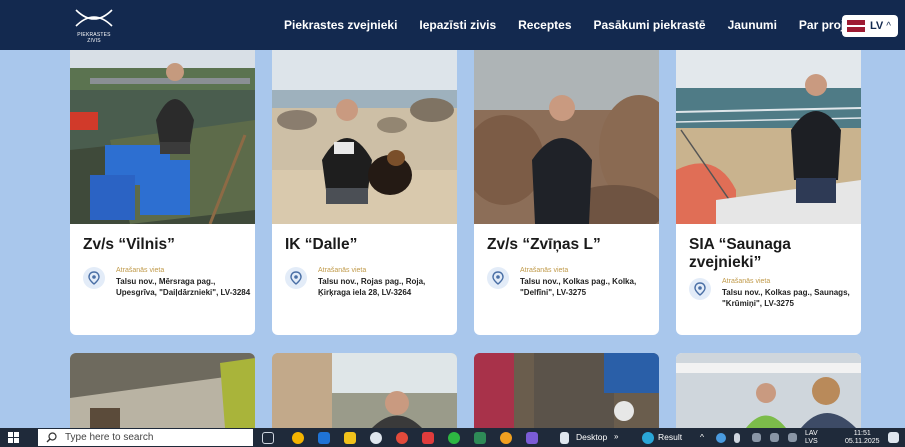  Describe the element at coordinates (94, 38) in the screenshot. I see `logo-text: PIEKRASTES ZIVIS` at that location.